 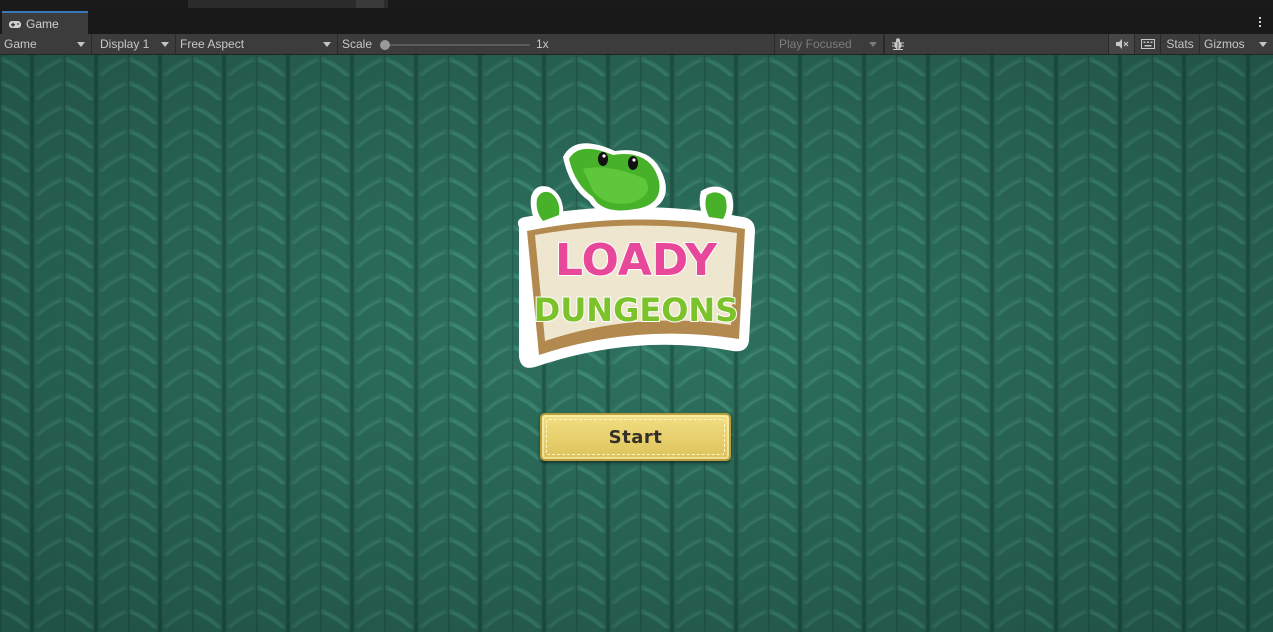 What do you see at coordinates (1260, 22) in the screenshot?
I see `kebab-menu-icon` at bounding box center [1260, 22].